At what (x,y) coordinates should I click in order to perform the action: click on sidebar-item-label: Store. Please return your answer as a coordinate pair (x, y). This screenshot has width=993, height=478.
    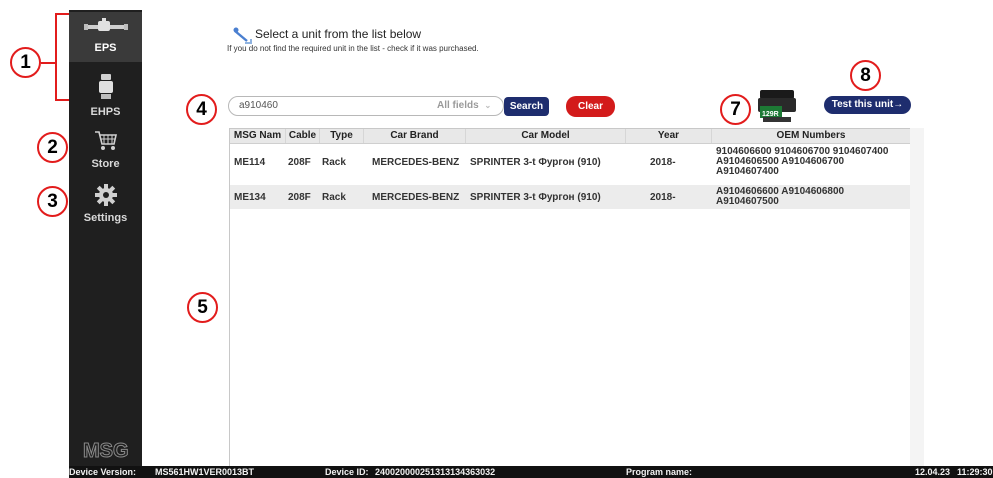
    Looking at the image, I should click on (105, 164).